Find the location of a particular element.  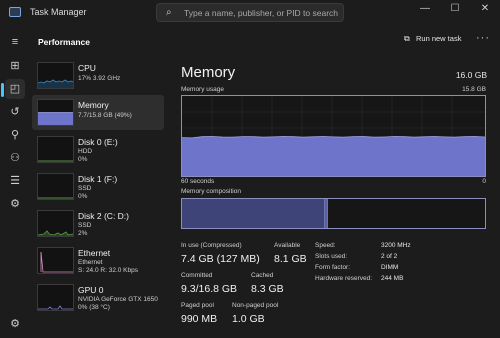

memory-label: Memory is located at coordinates (93, 105).